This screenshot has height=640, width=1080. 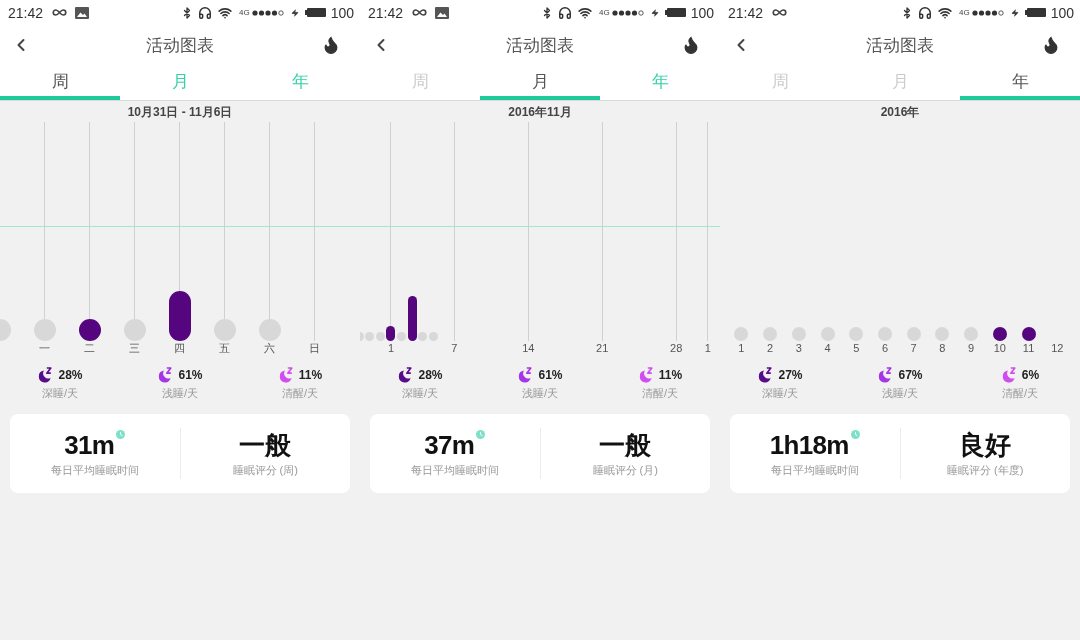 What do you see at coordinates (999, 348) in the screenshot?
I see `axis-label: 10` at bounding box center [999, 348].